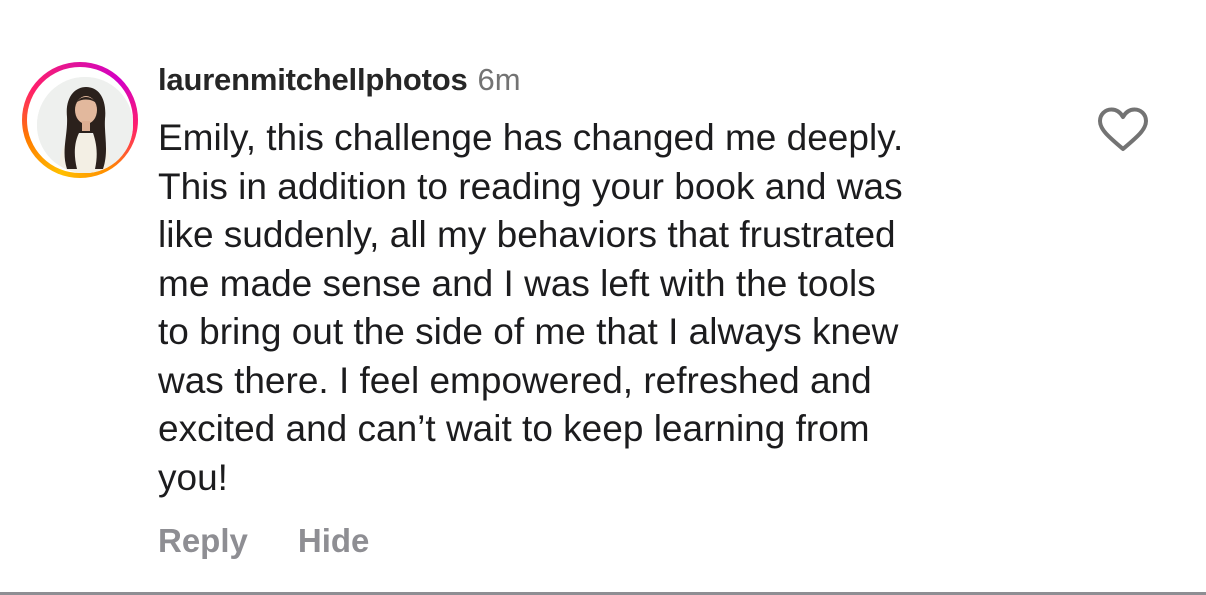 This screenshot has height=595, width=1206. What do you see at coordinates (313, 80) in the screenshot?
I see `username-link: laurenmitchellphotos` at bounding box center [313, 80].